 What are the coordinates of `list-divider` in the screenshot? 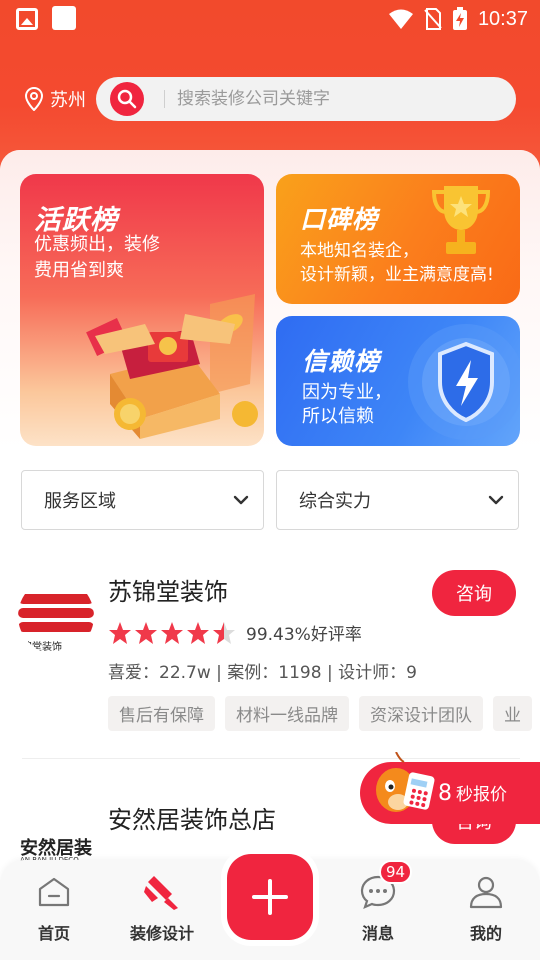 It's located at (271, 758).